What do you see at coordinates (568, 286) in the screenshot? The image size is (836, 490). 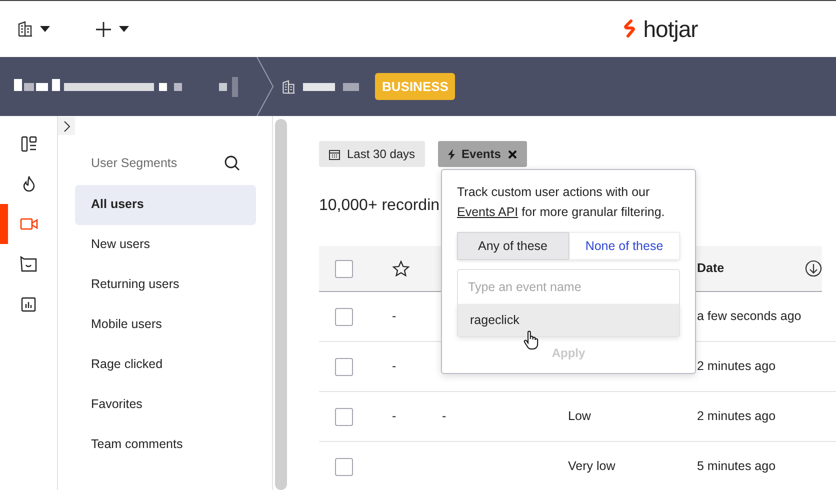 I see `event-name-input: Type an event name` at bounding box center [568, 286].